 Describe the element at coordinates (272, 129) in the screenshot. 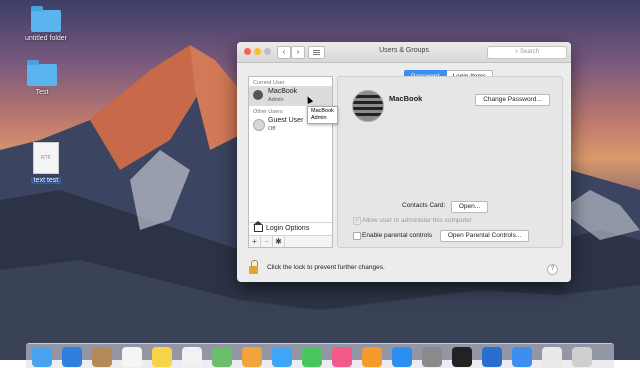

I see `user-role: Off` at that location.